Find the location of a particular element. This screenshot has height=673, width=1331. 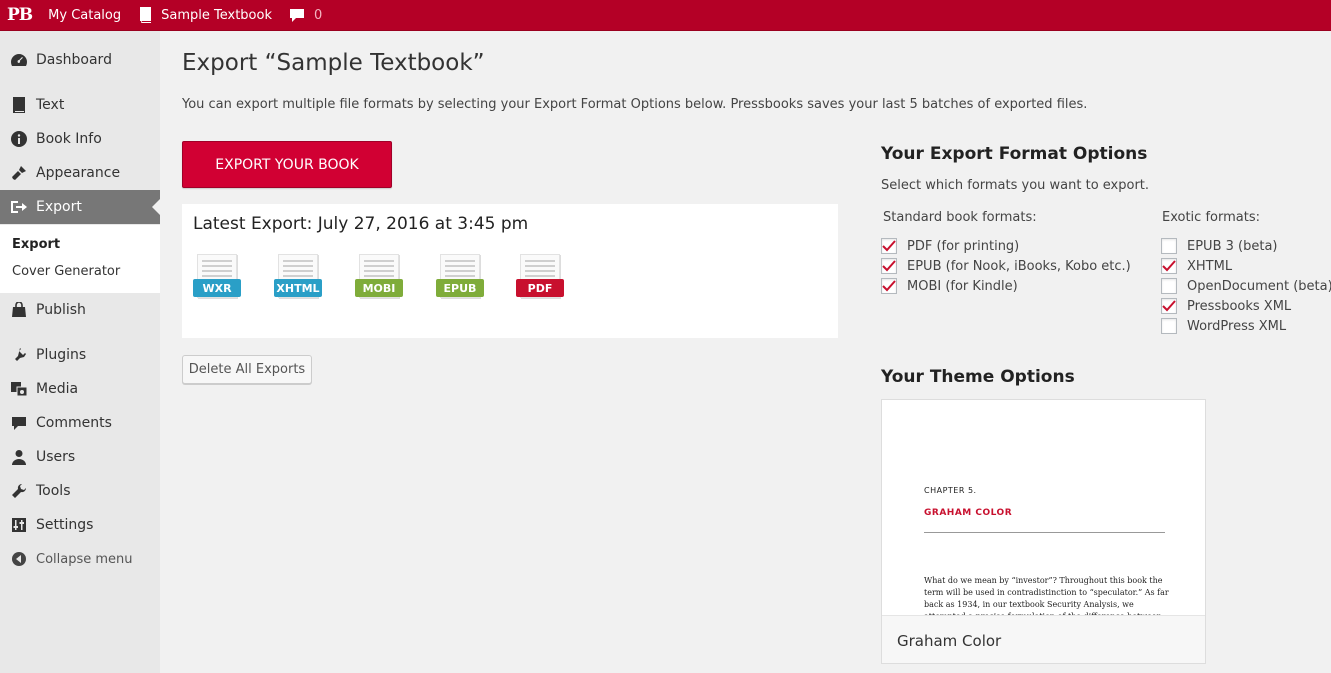

sidebar-item-tools: Tools is located at coordinates (80, 491).